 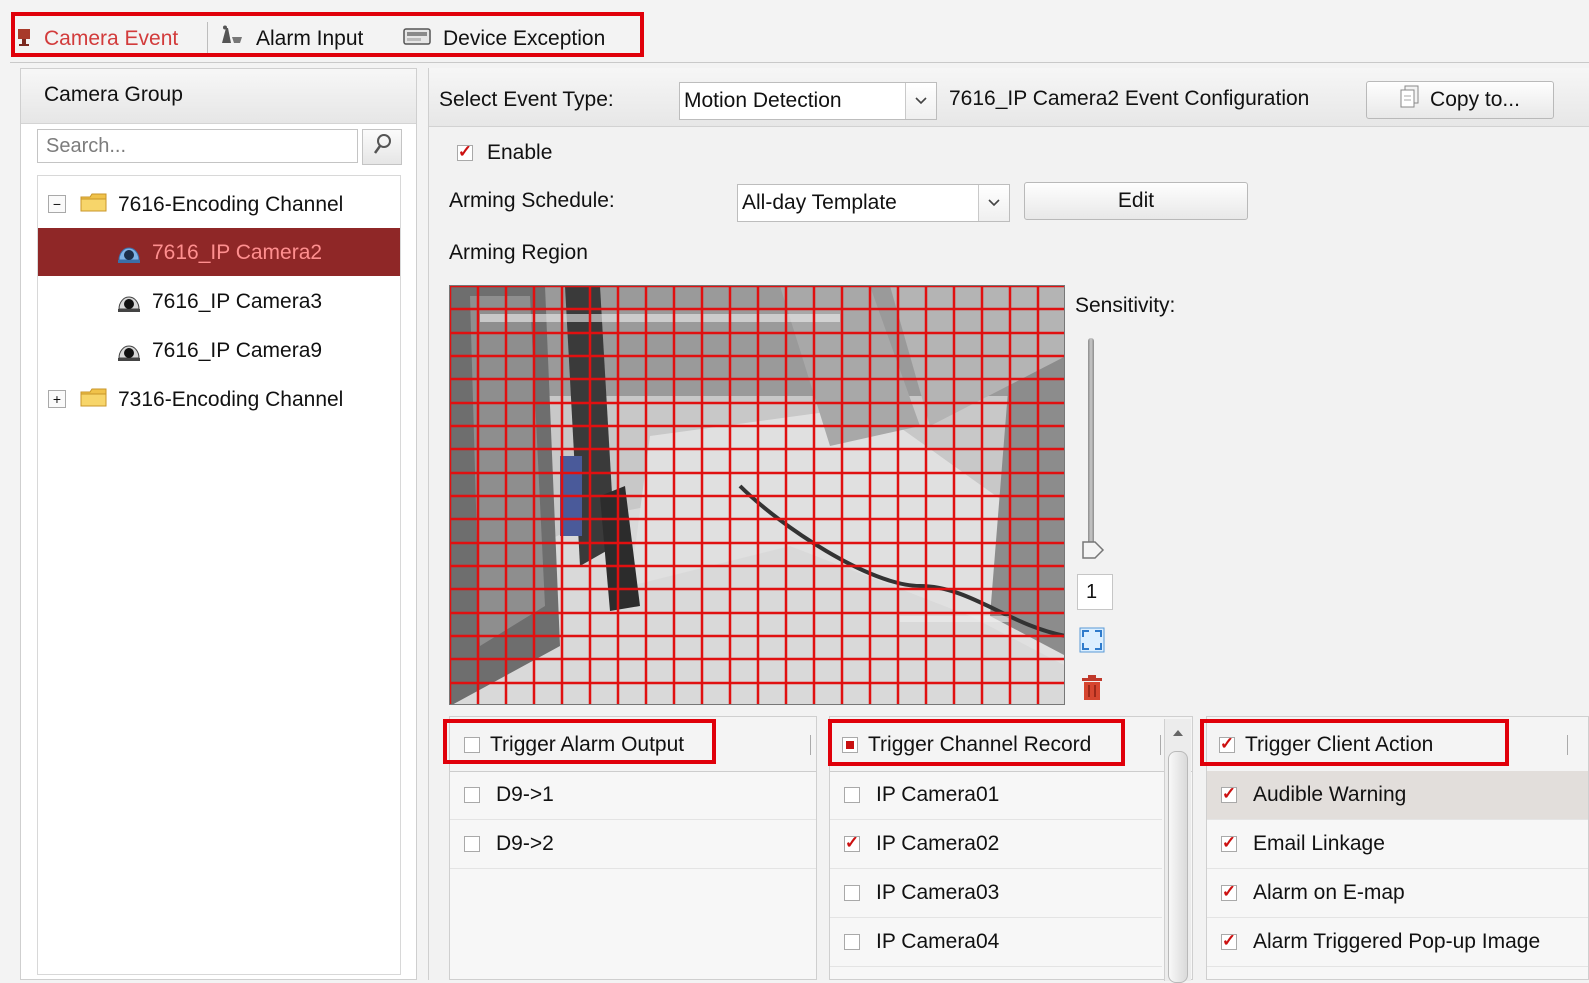 What do you see at coordinates (1092, 688) in the screenshot?
I see `delete-icon` at bounding box center [1092, 688].